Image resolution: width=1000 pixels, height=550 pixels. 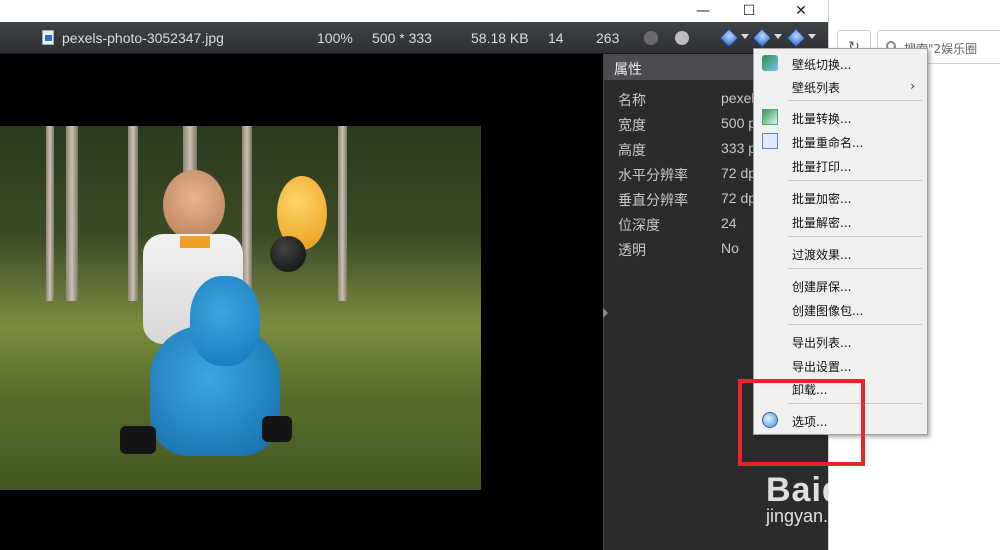 I want to click on image-index-label: 14, so click(x=556, y=38).